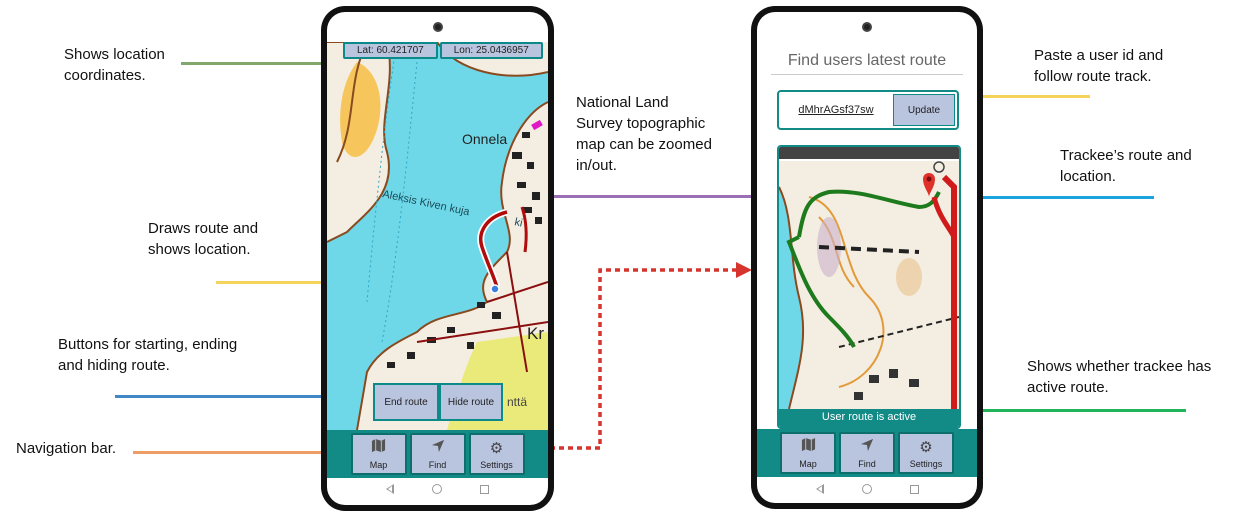 Image resolution: width=1242 pixels, height=521 pixels. What do you see at coordinates (924, 110) in the screenshot?
I see `update-button: Update` at bounding box center [924, 110].